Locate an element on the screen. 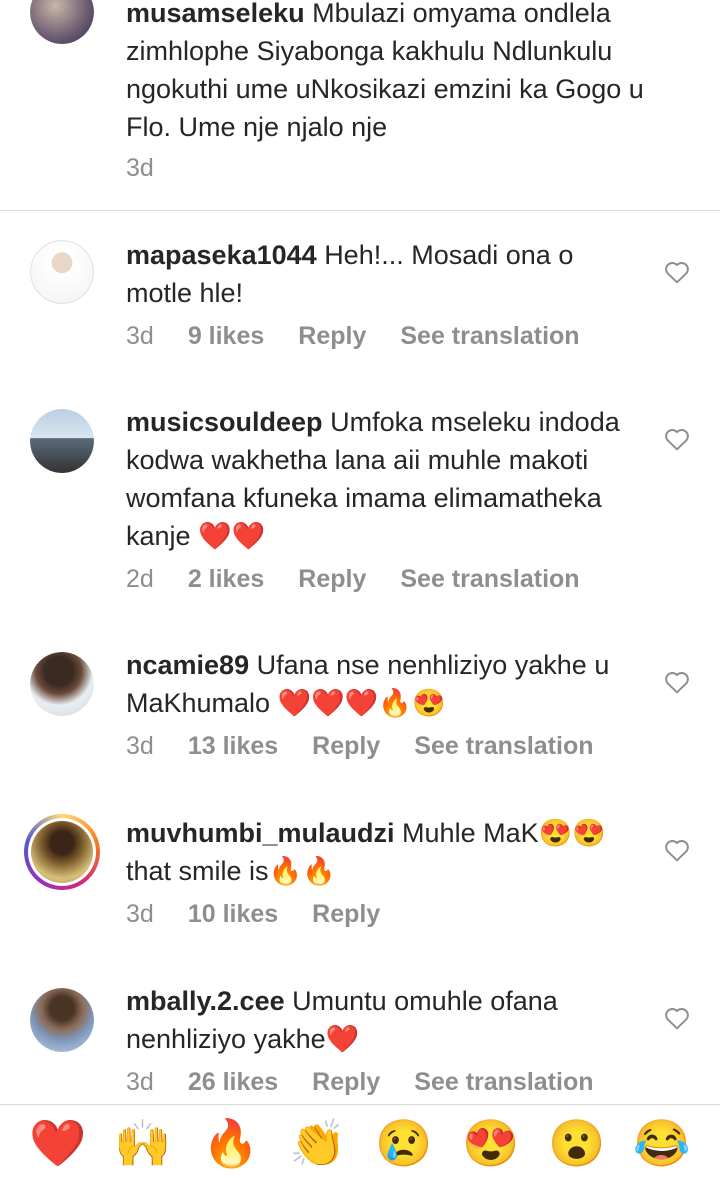  likes-count: 10 likes is located at coordinates (233, 914).